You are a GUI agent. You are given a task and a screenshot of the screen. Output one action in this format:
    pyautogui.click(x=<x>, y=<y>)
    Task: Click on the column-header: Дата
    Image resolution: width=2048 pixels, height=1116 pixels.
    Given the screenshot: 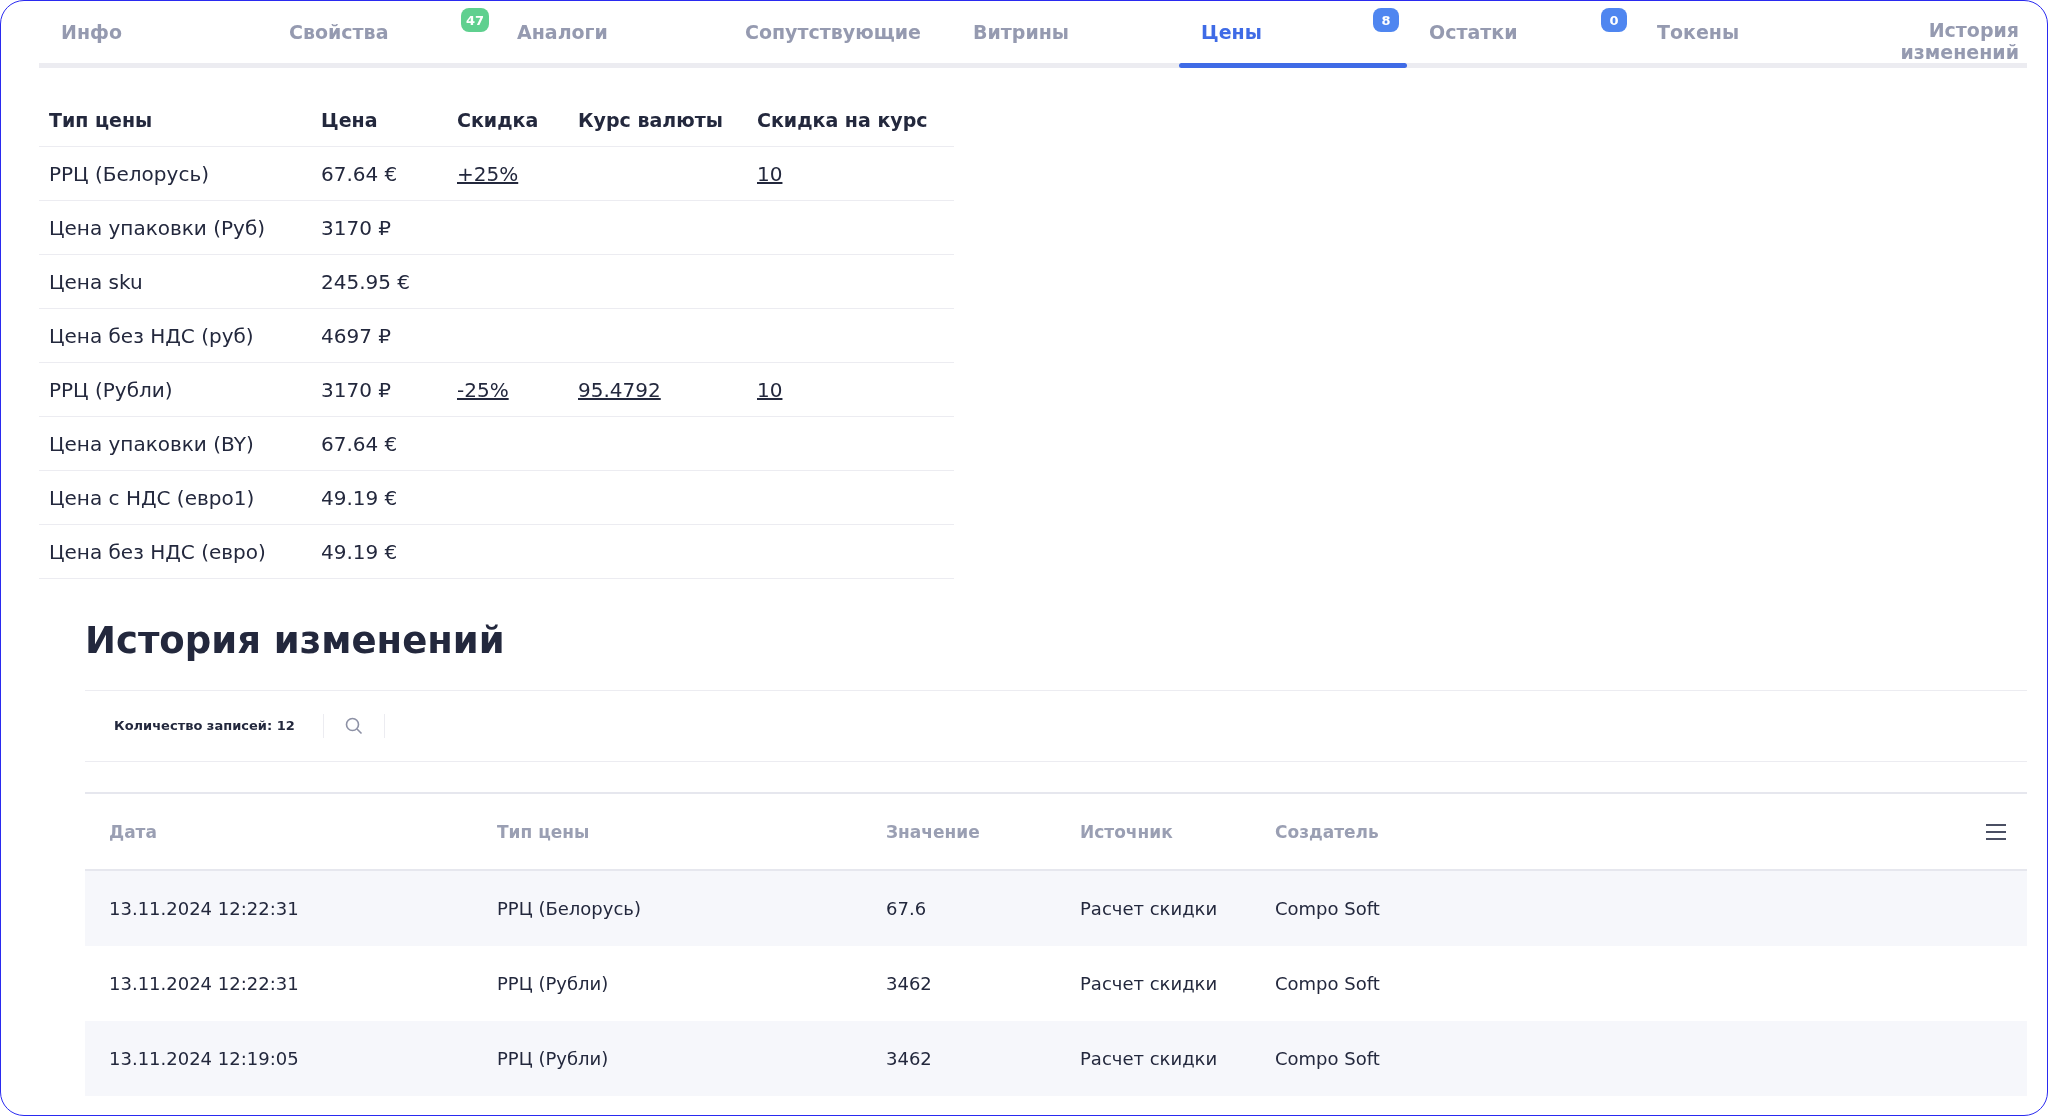 What is the action you would take?
    pyautogui.click(x=133, y=831)
    